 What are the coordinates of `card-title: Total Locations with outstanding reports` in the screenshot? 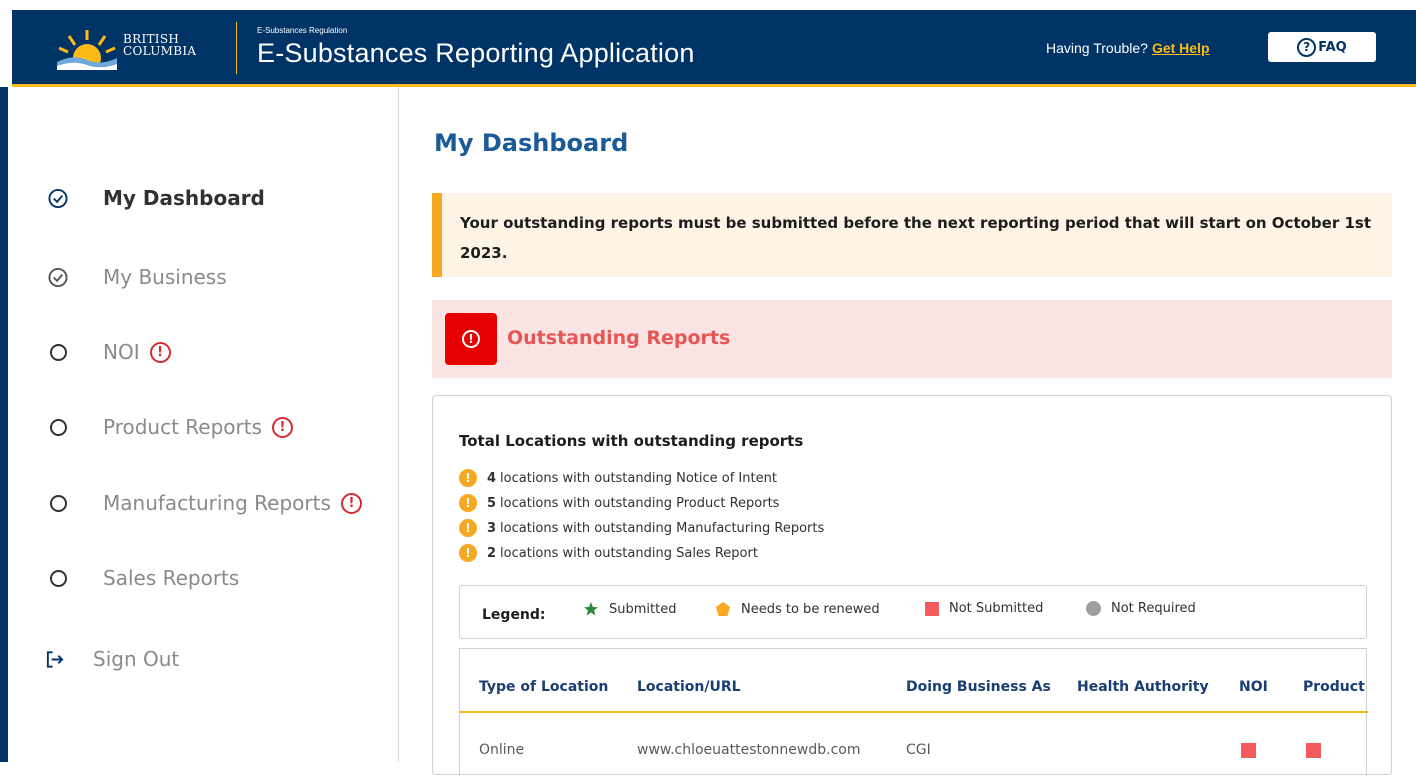 It's located at (631, 441).